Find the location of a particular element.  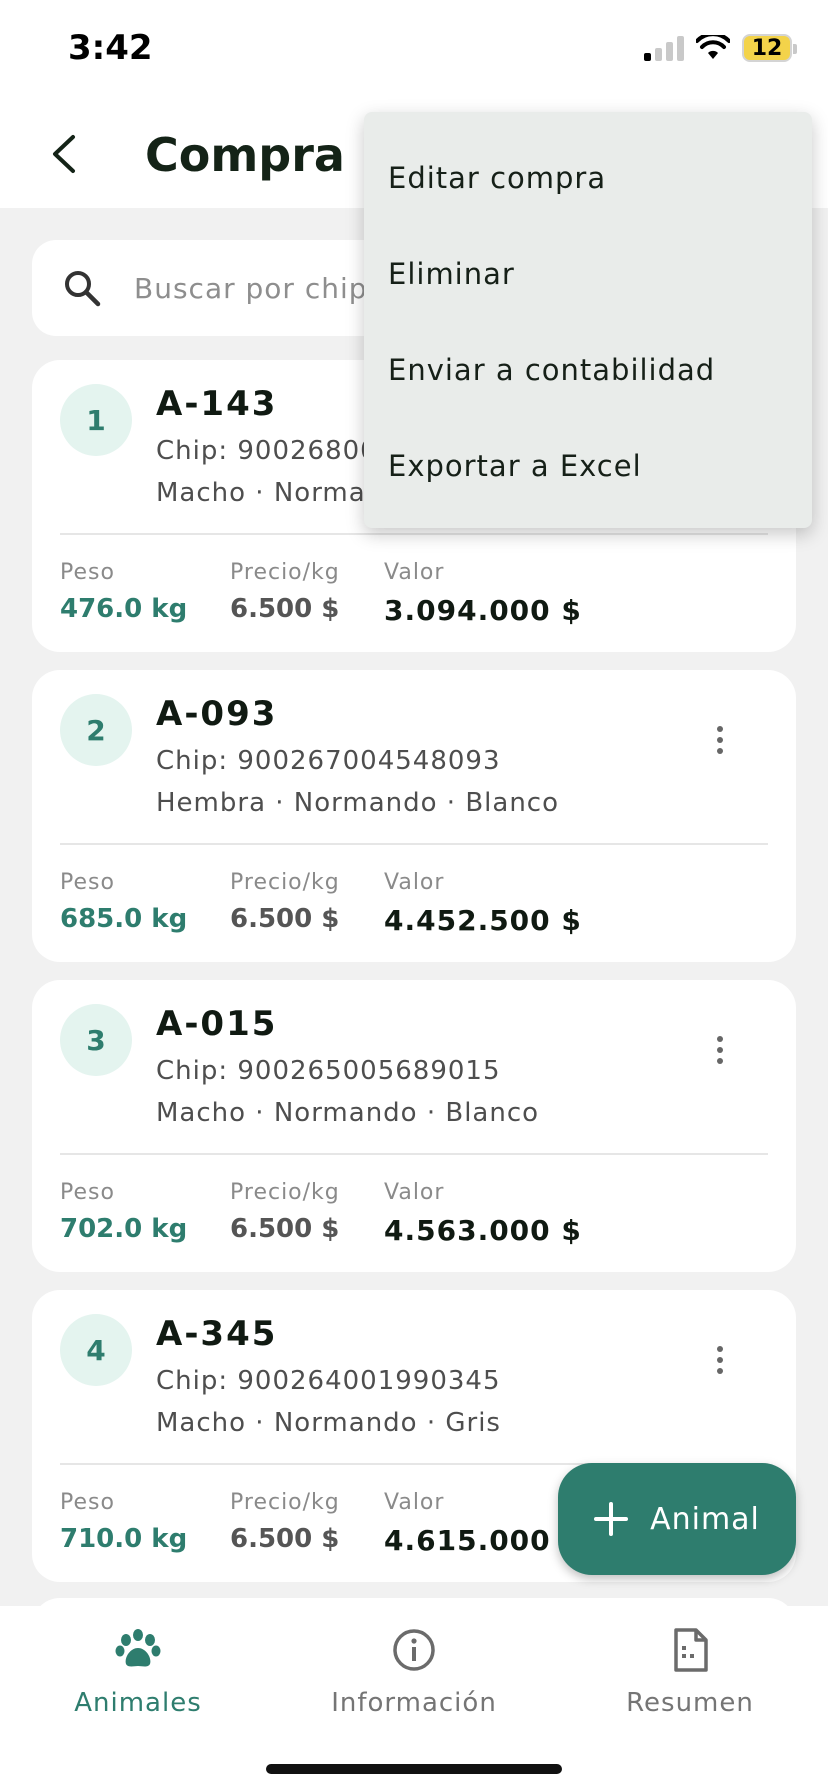

animal-chip: Chip: 90026800 is located at coordinates (267, 451).